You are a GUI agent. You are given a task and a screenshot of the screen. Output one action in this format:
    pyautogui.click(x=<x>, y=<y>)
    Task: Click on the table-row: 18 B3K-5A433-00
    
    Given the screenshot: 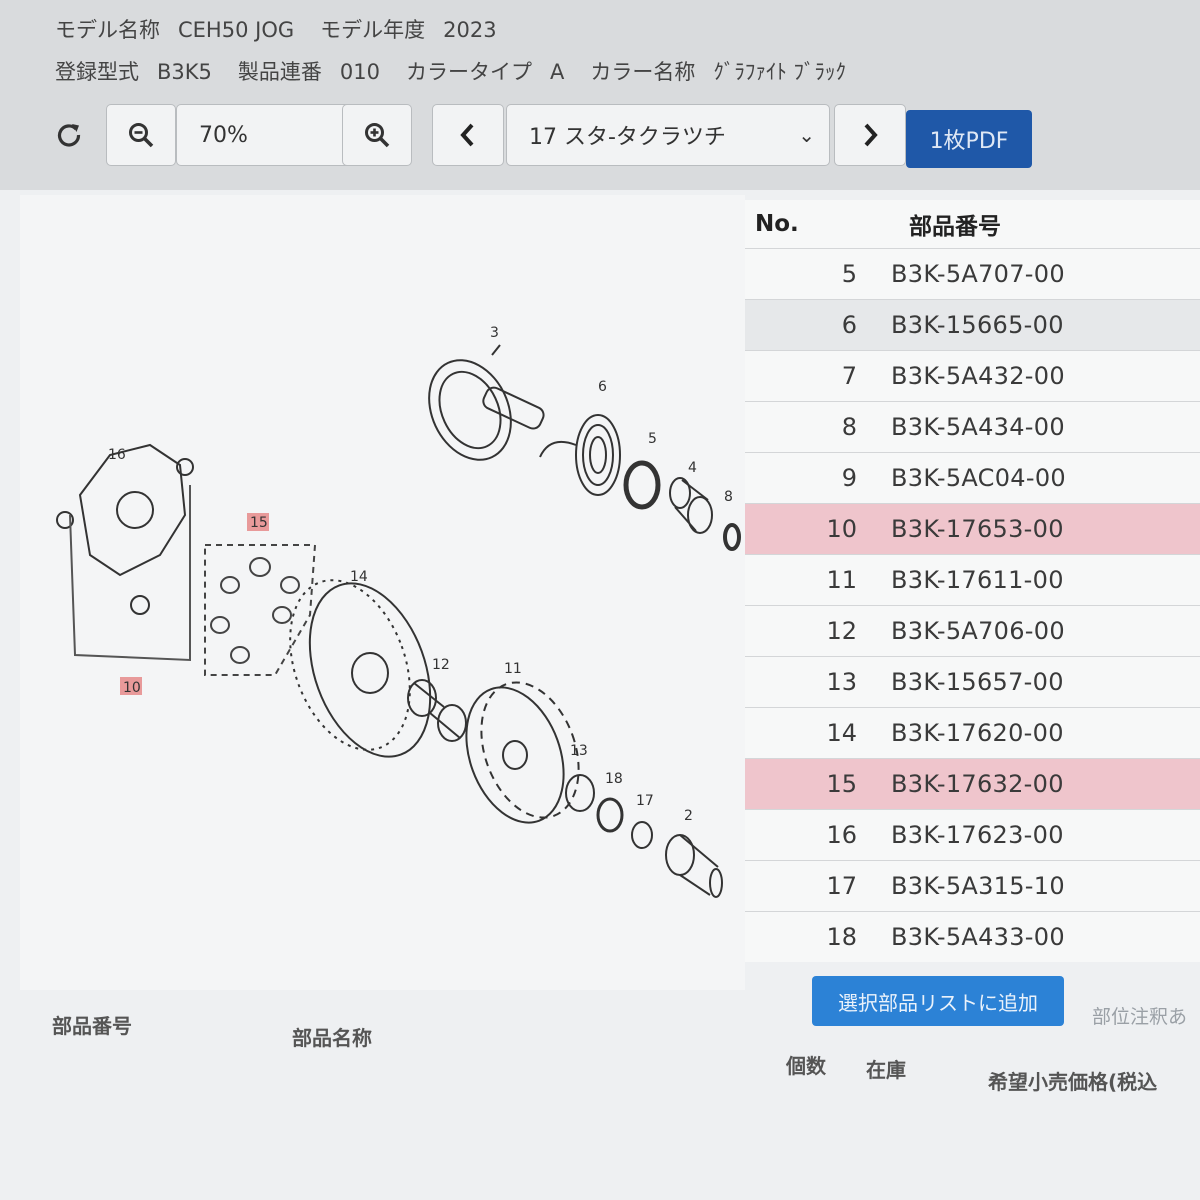 What is the action you would take?
    pyautogui.click(x=972, y=936)
    